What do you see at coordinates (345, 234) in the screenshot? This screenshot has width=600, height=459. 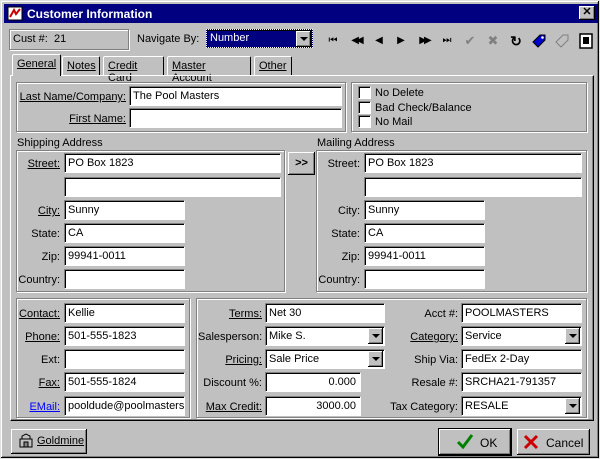 I see `mailing-state-label: State:` at bounding box center [345, 234].